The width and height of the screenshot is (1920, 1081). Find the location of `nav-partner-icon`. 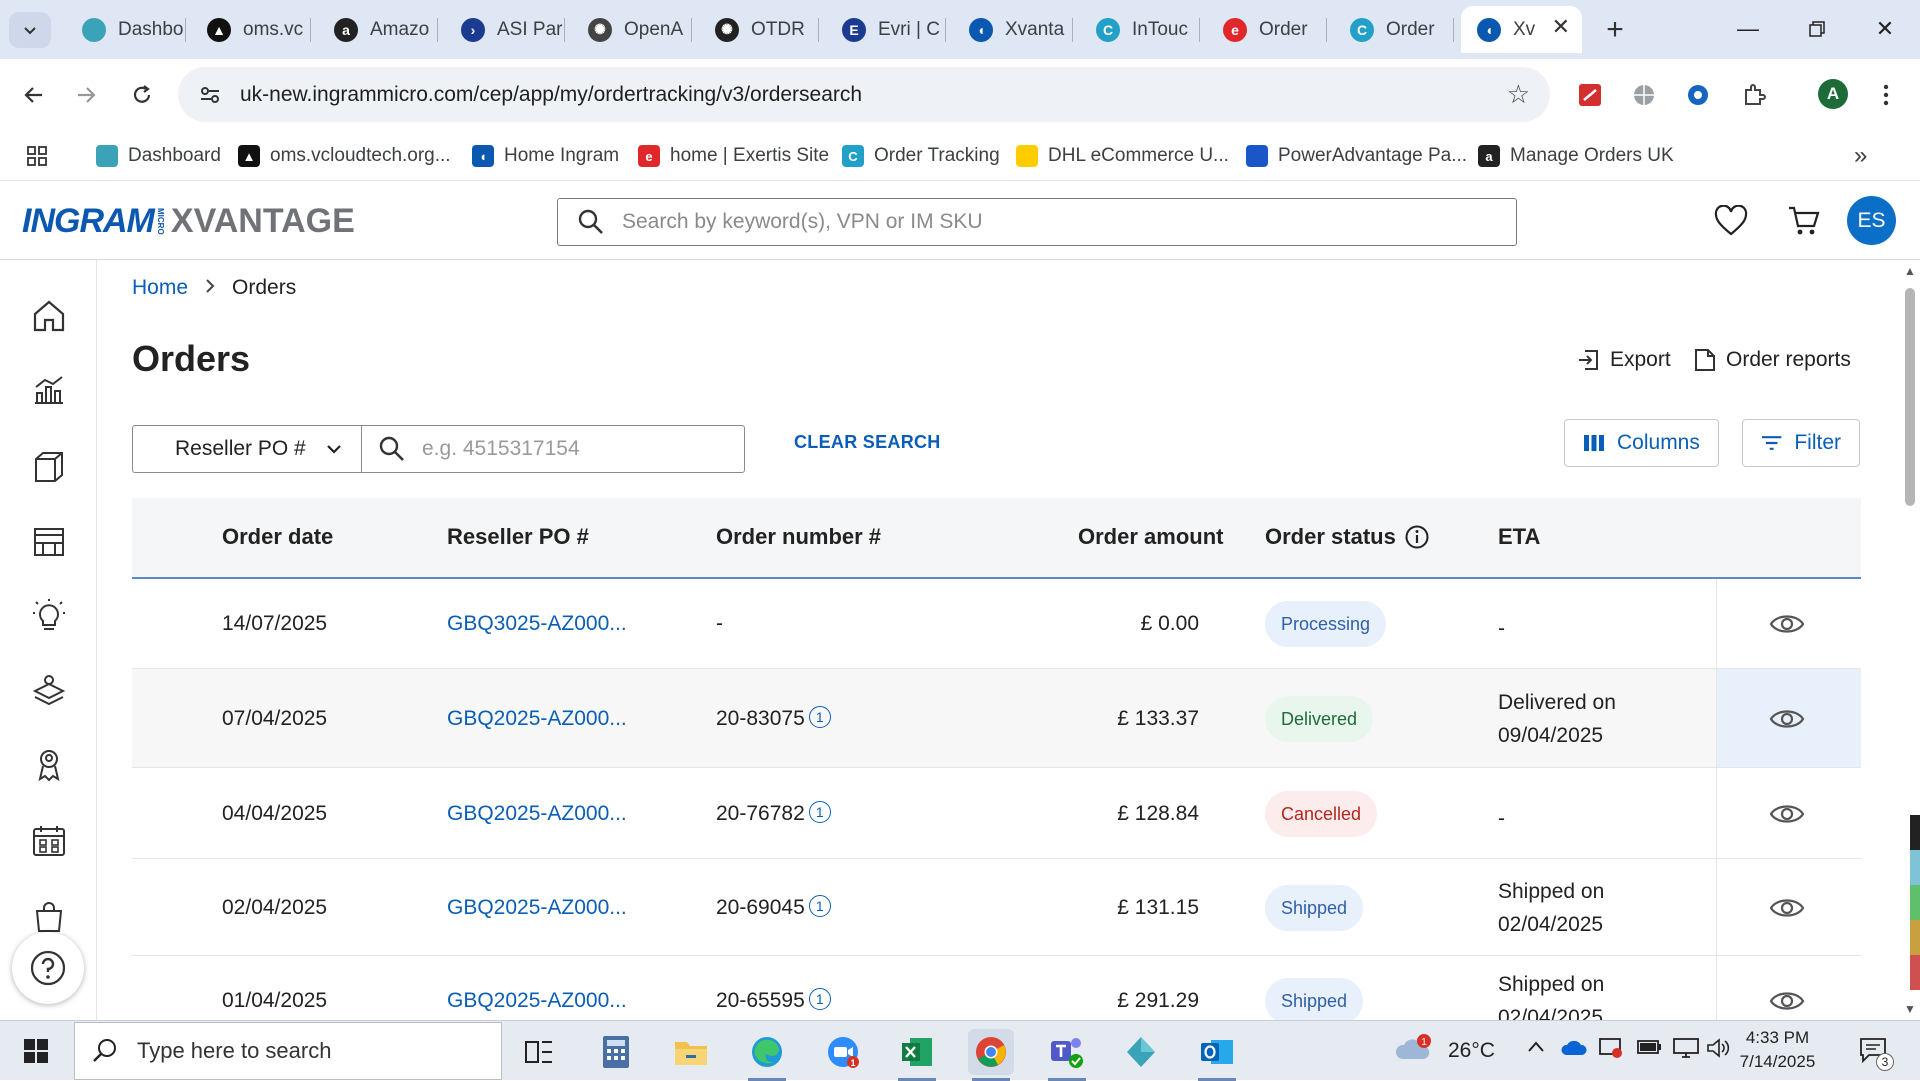

nav-partner-icon is located at coordinates (49, 765).